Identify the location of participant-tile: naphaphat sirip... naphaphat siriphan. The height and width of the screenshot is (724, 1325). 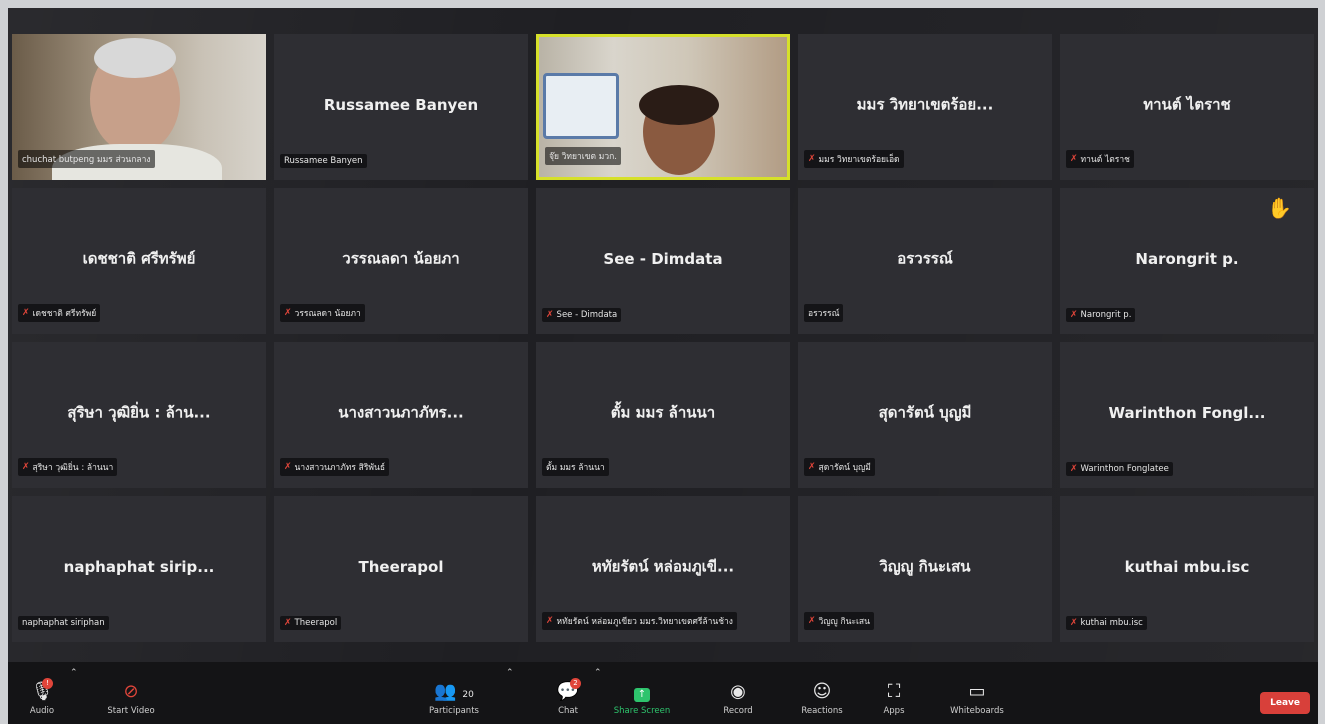
(139, 569).